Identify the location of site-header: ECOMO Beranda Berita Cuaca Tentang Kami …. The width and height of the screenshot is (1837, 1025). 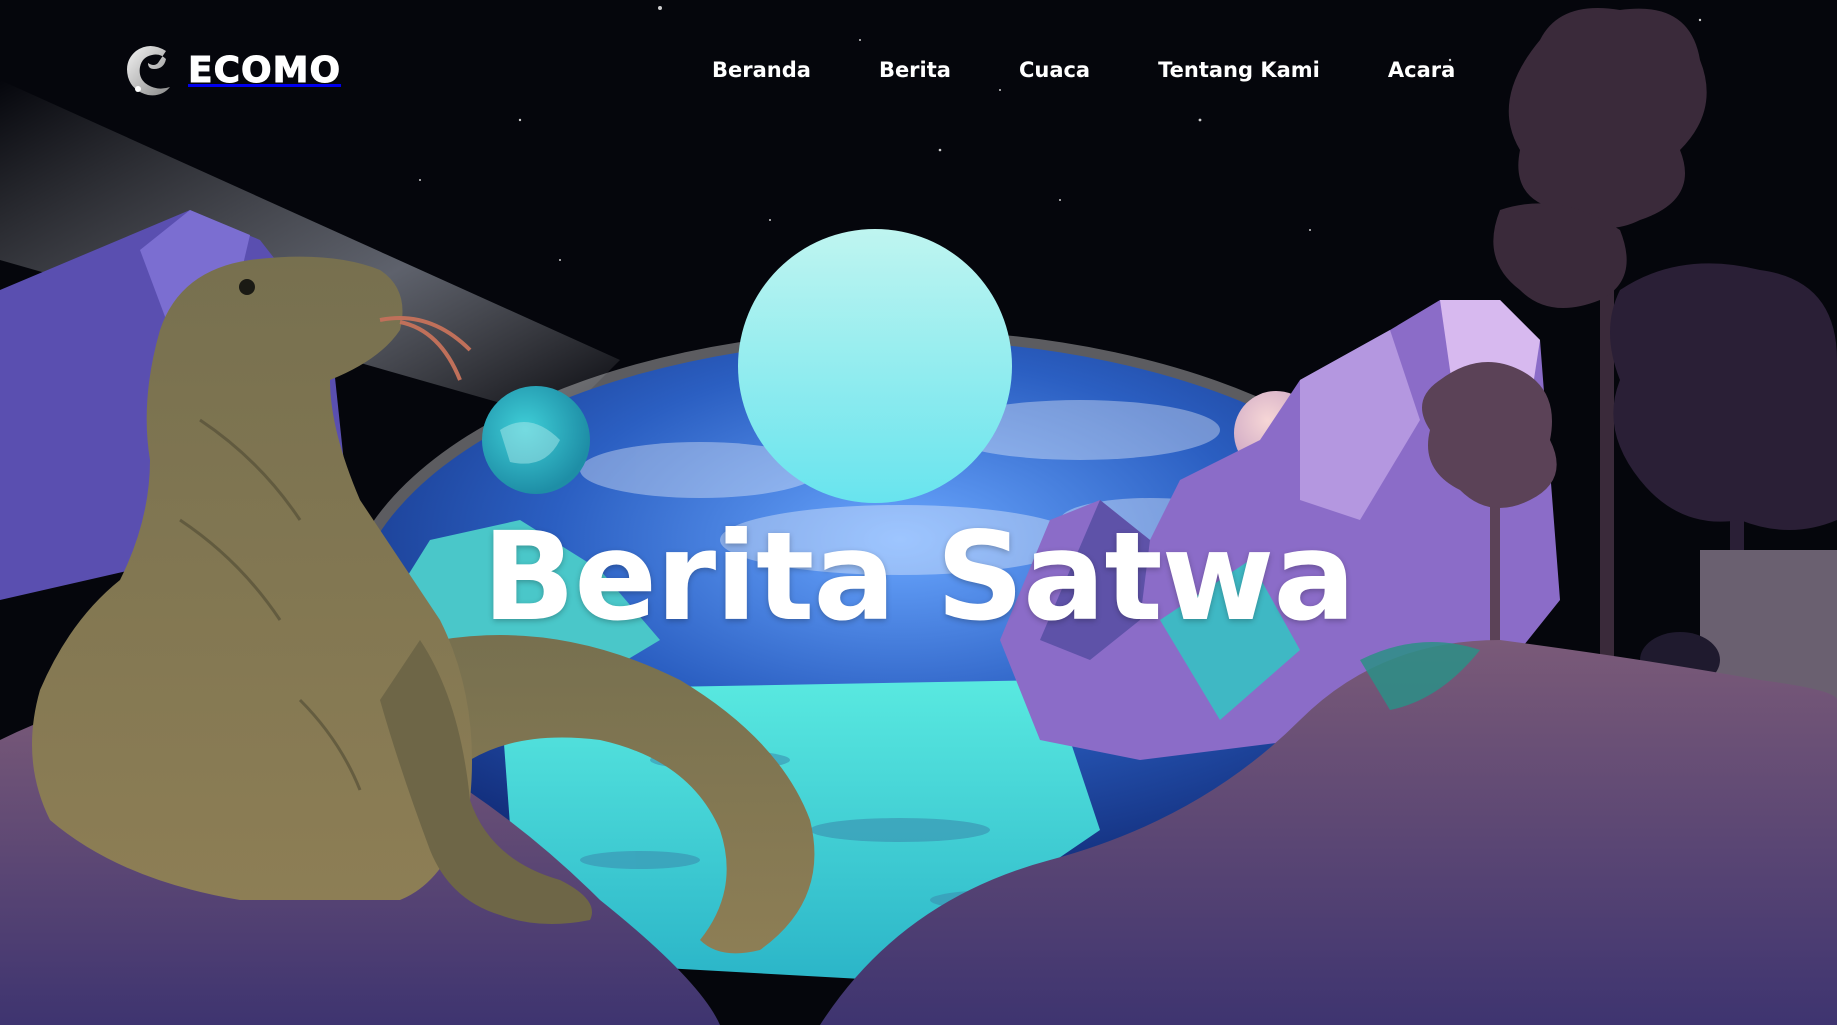
(918, 75).